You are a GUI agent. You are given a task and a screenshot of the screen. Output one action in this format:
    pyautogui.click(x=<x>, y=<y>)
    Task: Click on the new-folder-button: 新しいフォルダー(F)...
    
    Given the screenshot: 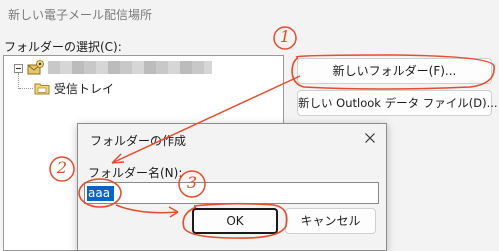 What is the action you would take?
    pyautogui.click(x=394, y=71)
    